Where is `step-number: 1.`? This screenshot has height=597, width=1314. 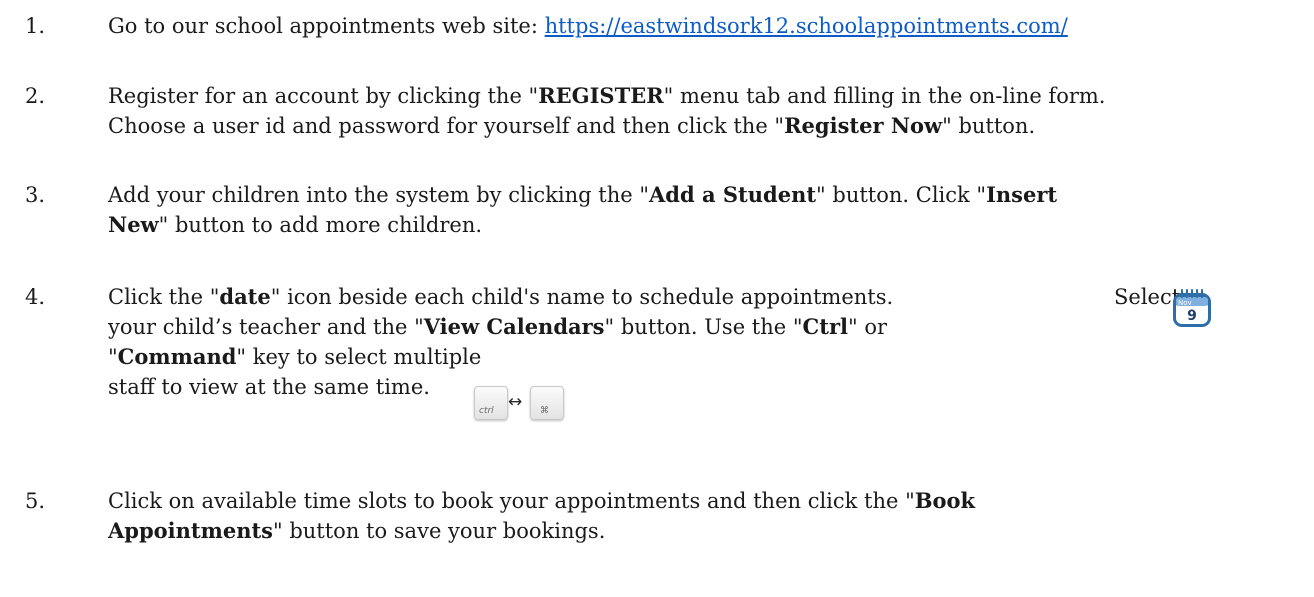 step-number: 1. is located at coordinates (35, 26).